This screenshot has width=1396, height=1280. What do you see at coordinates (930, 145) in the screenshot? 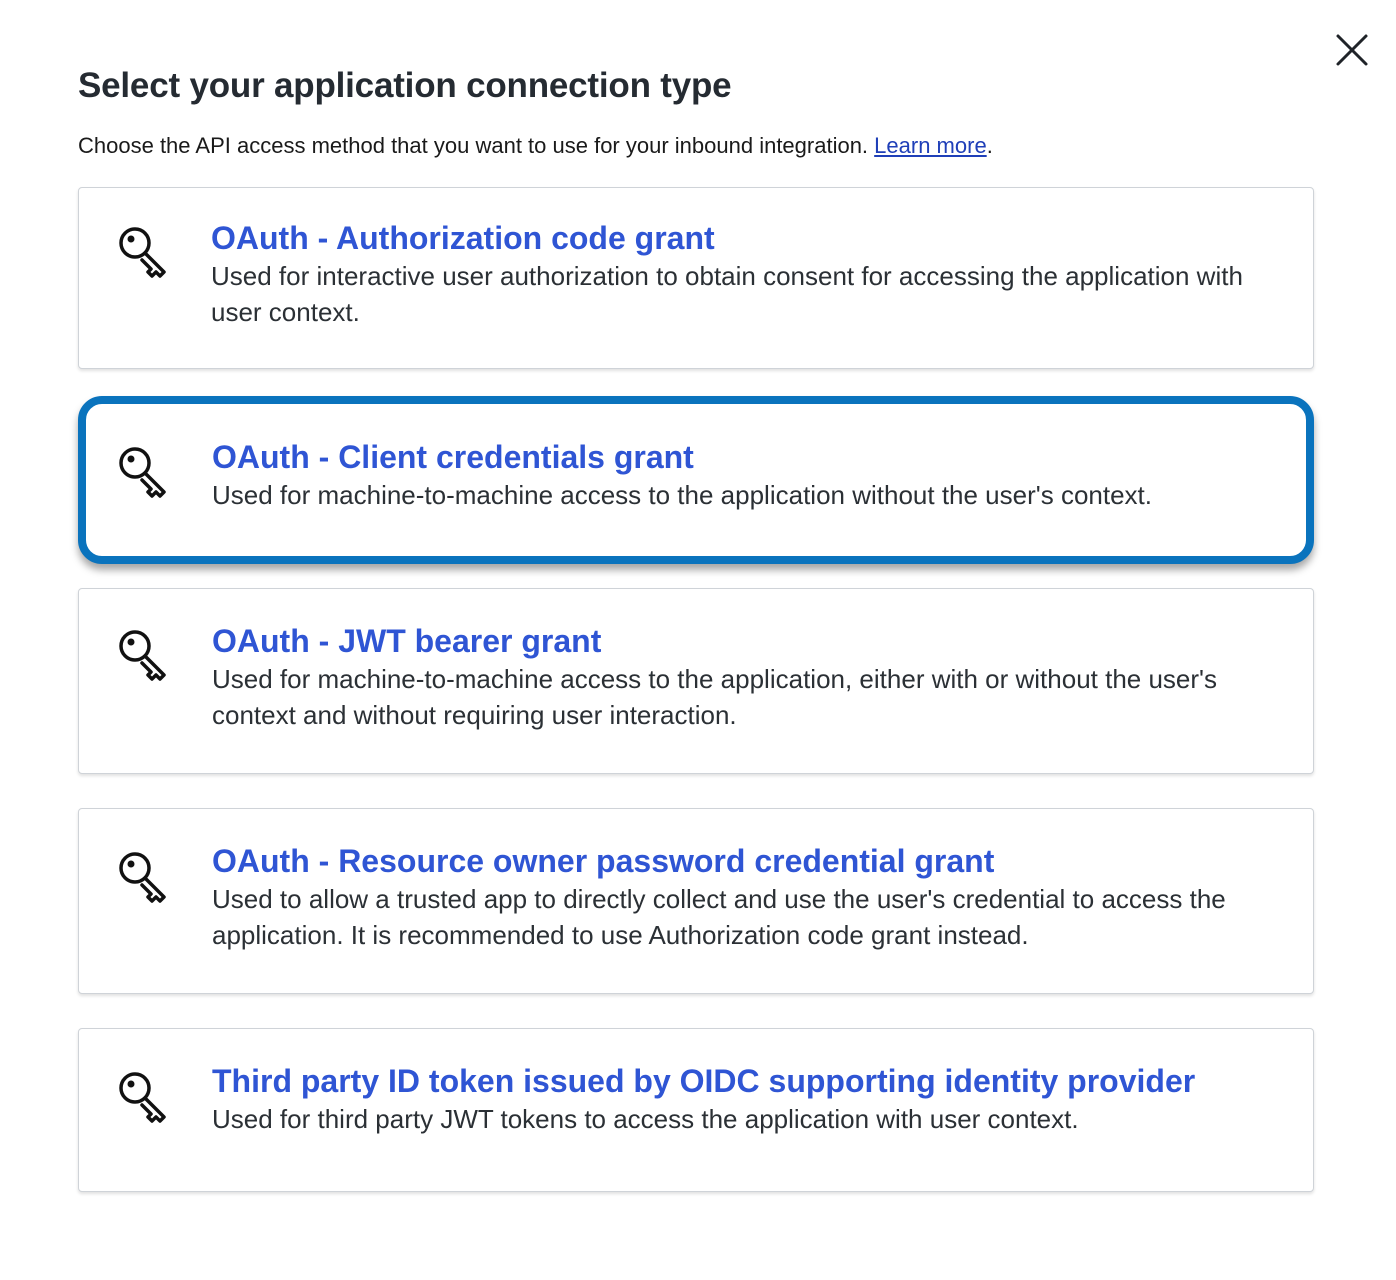
I see `learn-more-link: Learn more` at bounding box center [930, 145].